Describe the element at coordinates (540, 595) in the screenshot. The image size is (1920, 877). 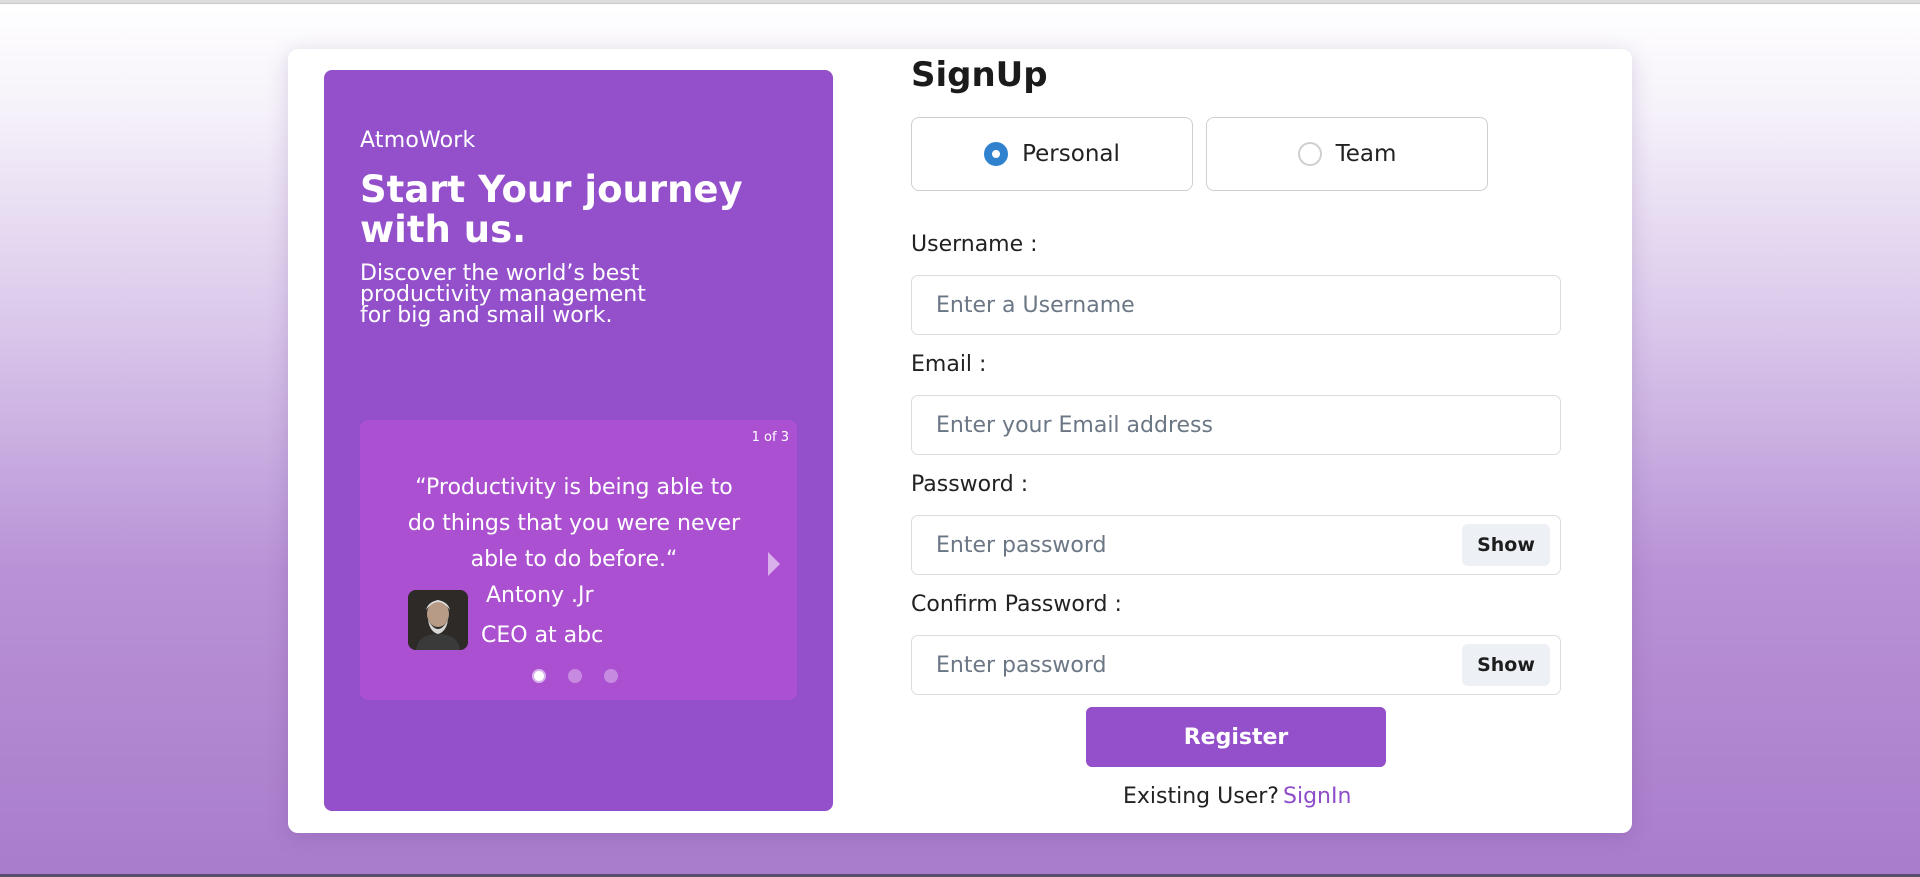
I see `testimonial-author: Antony .Jr` at that location.